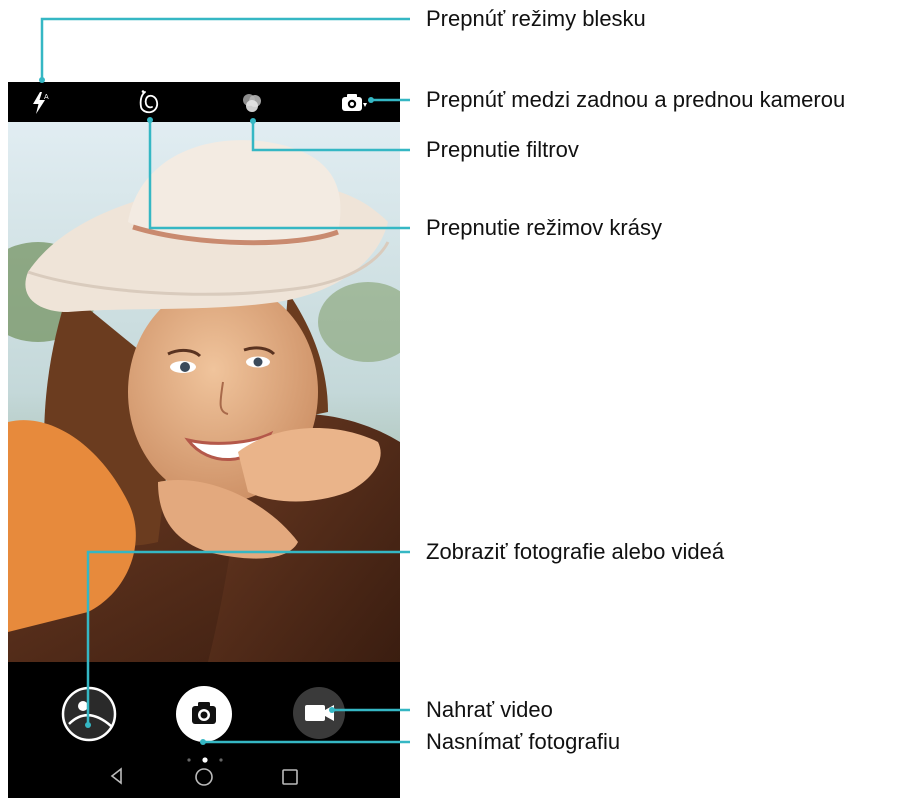 The image size is (903, 798). I want to click on label-flash-modes: Prepnúť režimy blesku, so click(536, 18).